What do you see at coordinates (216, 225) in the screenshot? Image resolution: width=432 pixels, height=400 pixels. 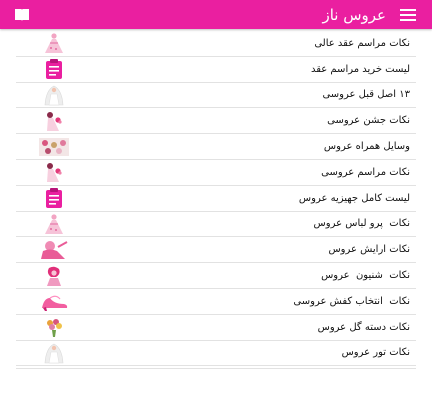 I see `list-item: نکات پرو لباس عروس` at bounding box center [216, 225].